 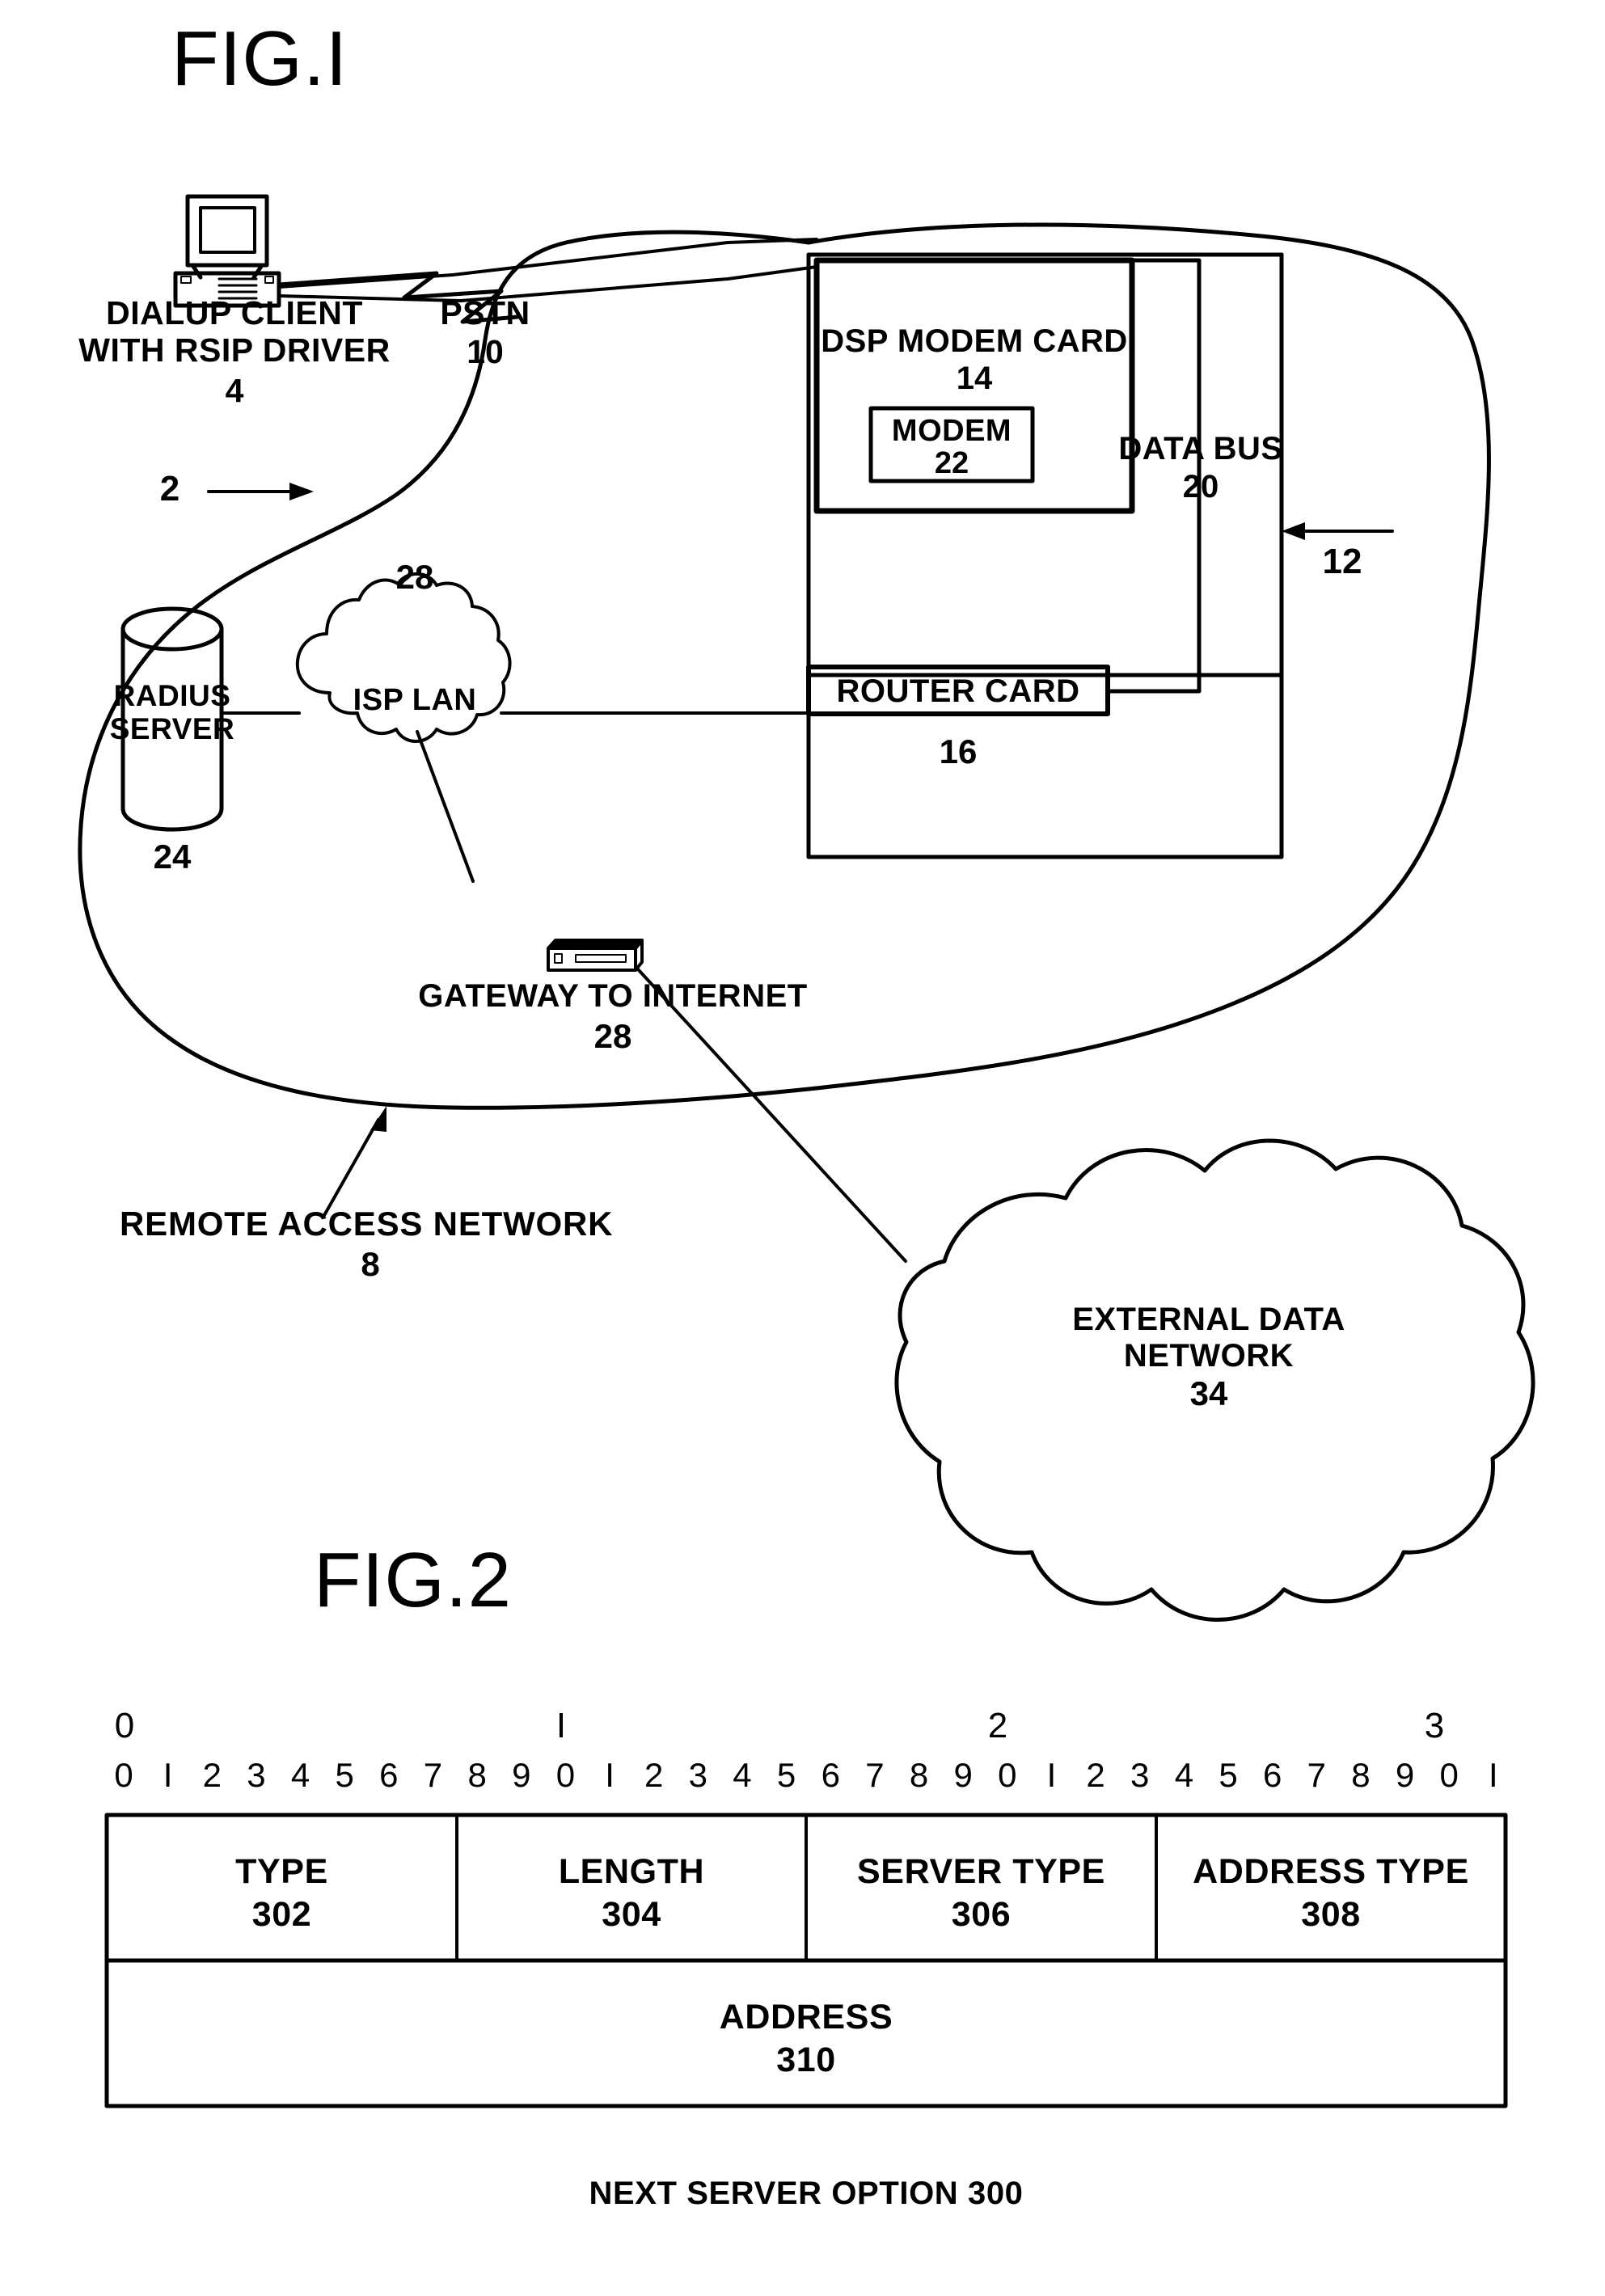 I want to click on ref-12-arrow, so click(x=1338, y=531).